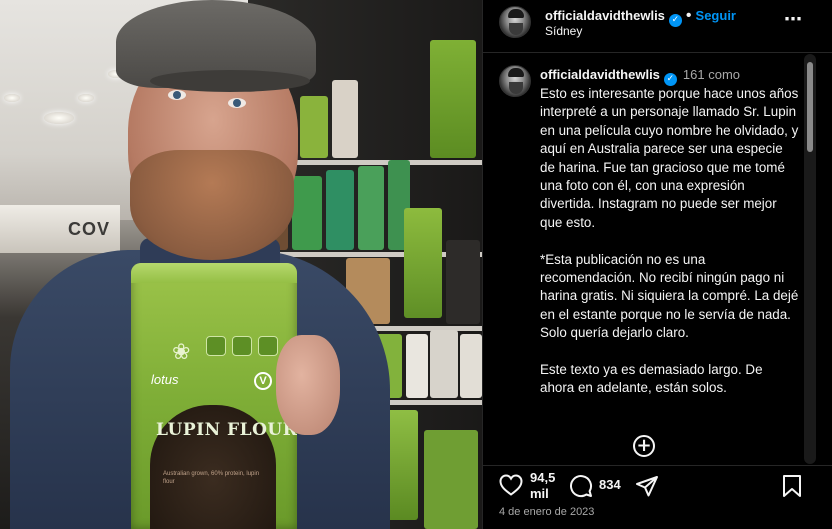 The height and width of the screenshot is (529, 832). I want to click on man-beard, so click(212, 205).